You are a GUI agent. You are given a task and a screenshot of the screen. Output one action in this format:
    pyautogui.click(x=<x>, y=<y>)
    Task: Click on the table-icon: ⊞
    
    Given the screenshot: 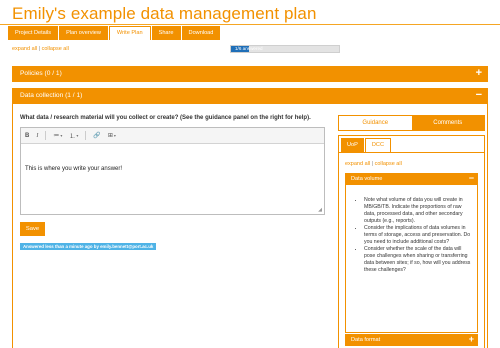 What is the action you would take?
    pyautogui.click(x=110, y=136)
    